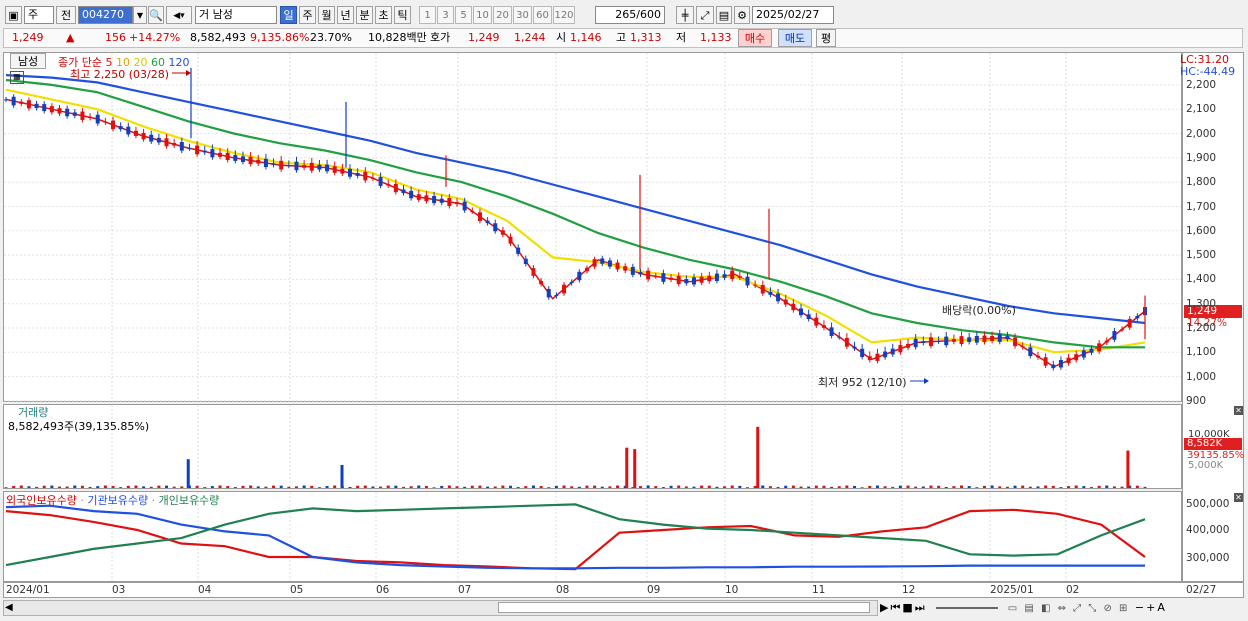 The height and width of the screenshot is (621, 1248). Describe the element at coordinates (9, 607) in the screenshot. I see `scroll-left-icon: ◀` at that location.